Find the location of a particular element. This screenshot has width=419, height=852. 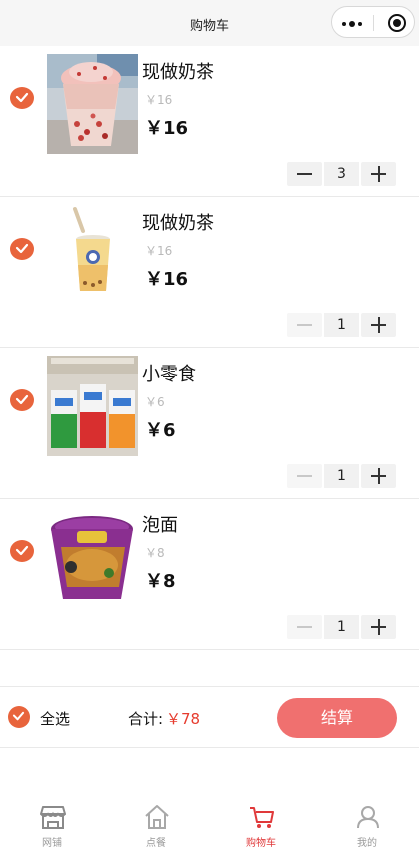

select-all-checkbox is located at coordinates (19, 717).